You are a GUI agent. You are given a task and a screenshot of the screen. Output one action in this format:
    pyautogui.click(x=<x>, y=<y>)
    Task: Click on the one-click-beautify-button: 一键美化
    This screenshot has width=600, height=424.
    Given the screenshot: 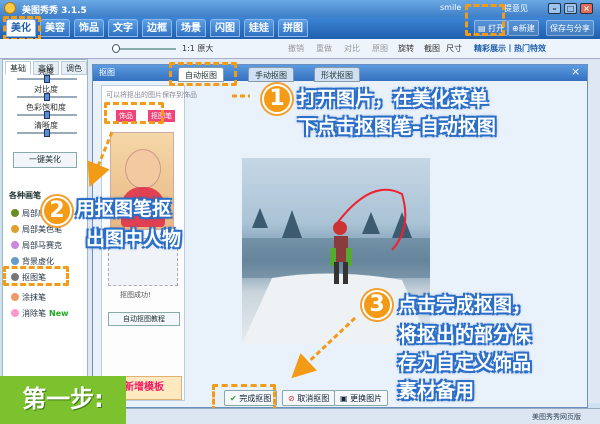 What is the action you would take?
    pyautogui.click(x=45, y=160)
    